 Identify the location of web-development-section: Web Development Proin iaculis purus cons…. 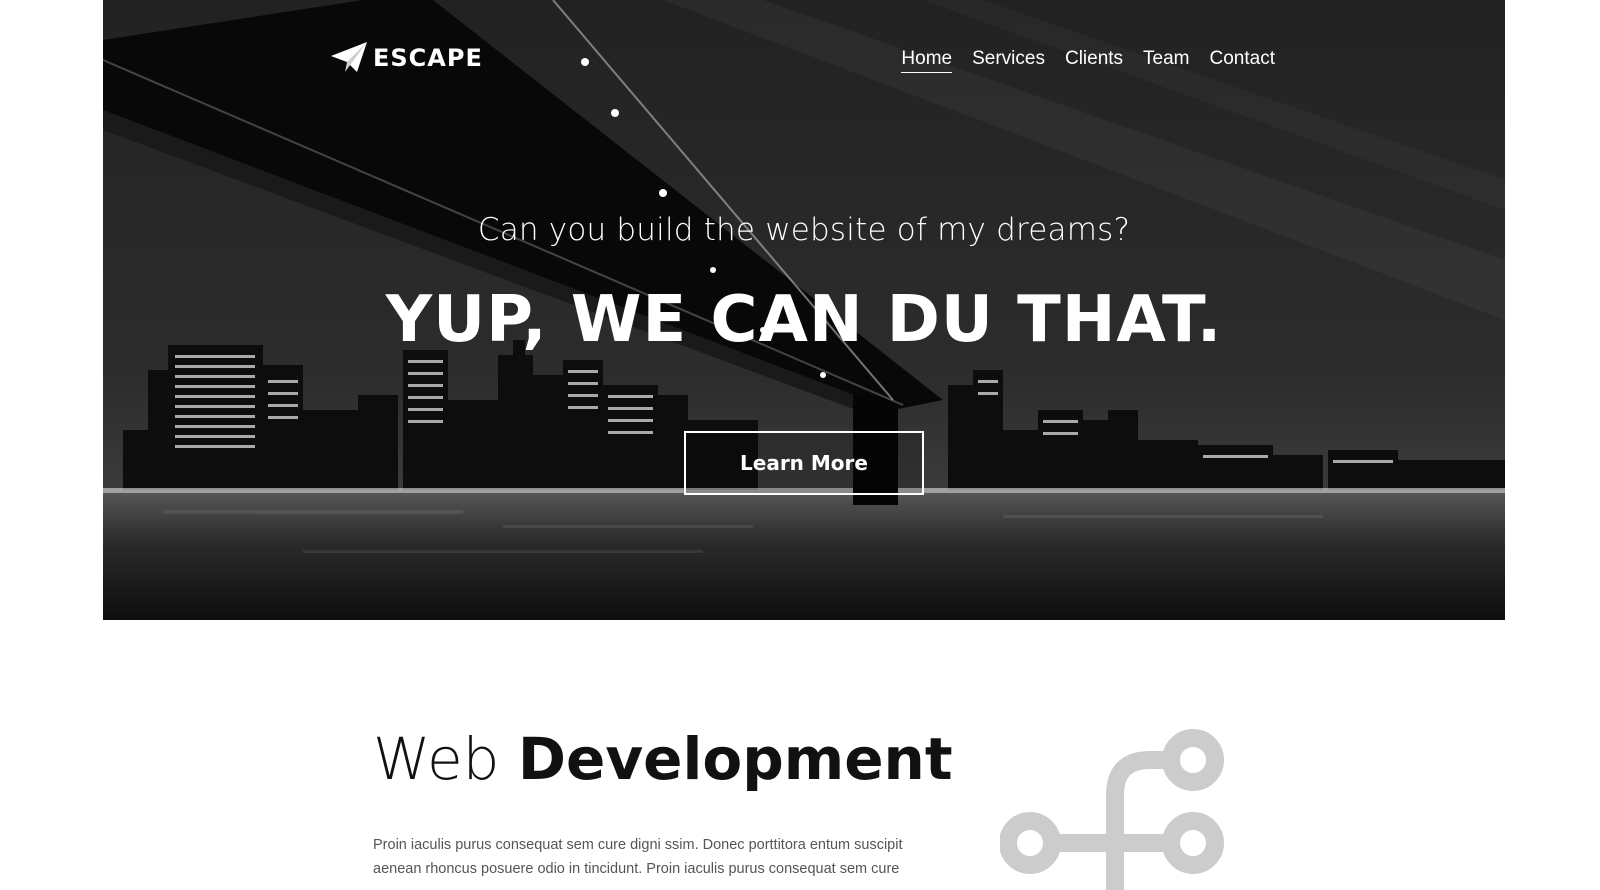
(663, 803).